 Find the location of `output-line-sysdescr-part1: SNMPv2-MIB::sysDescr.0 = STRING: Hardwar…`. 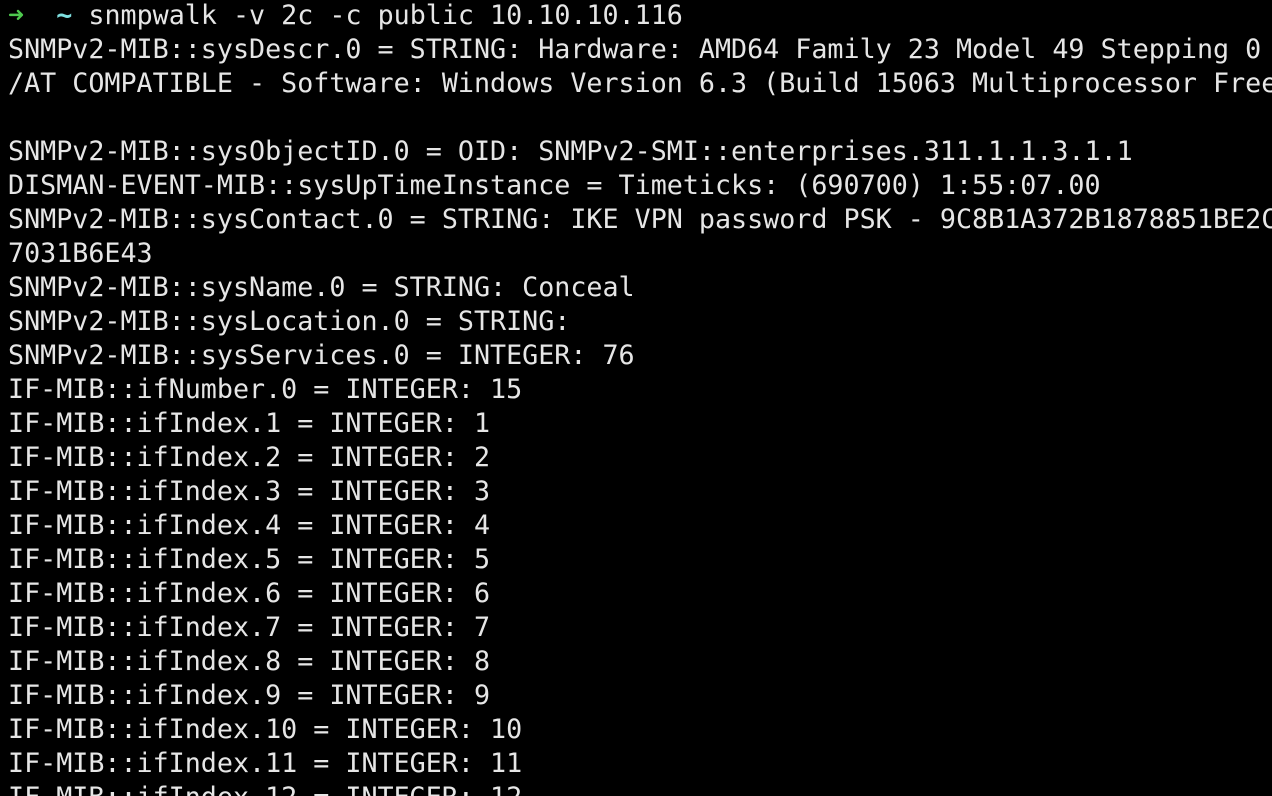

output-line-sysdescr-part1: SNMPv2-MIB::sysDescr.0 = STRING: Hardwar… is located at coordinates (640, 50).